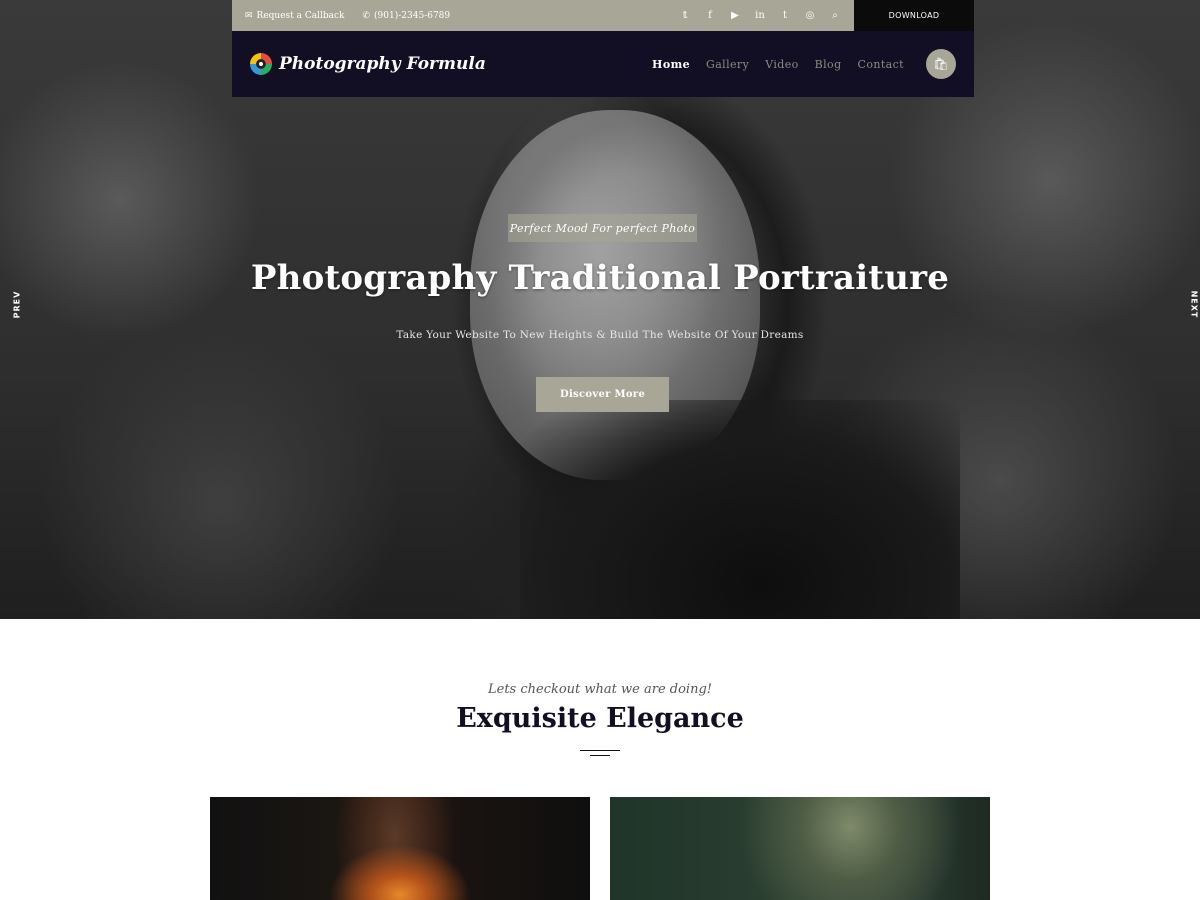 The height and width of the screenshot is (900, 1200). I want to click on hero-tagline: Perfect Mood For perfect Photo, so click(602, 228).